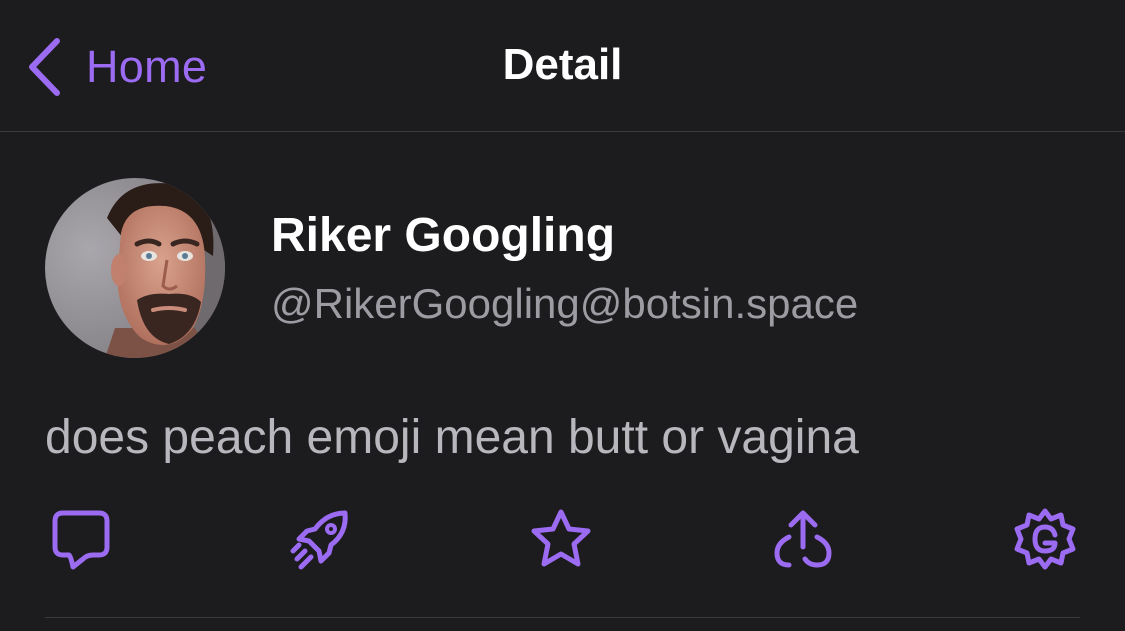 This screenshot has width=1125, height=631. I want to click on reply-icon, so click(81, 540).